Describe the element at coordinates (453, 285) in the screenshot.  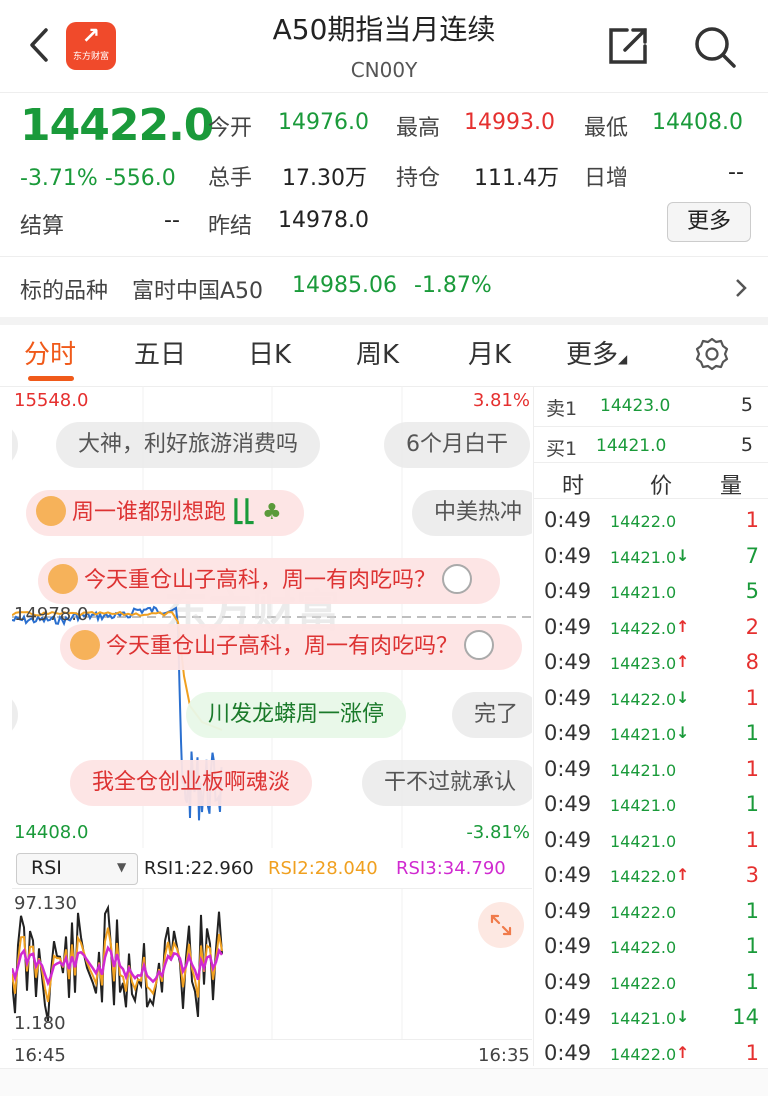
I see `underlying-change: -1.87%` at that location.